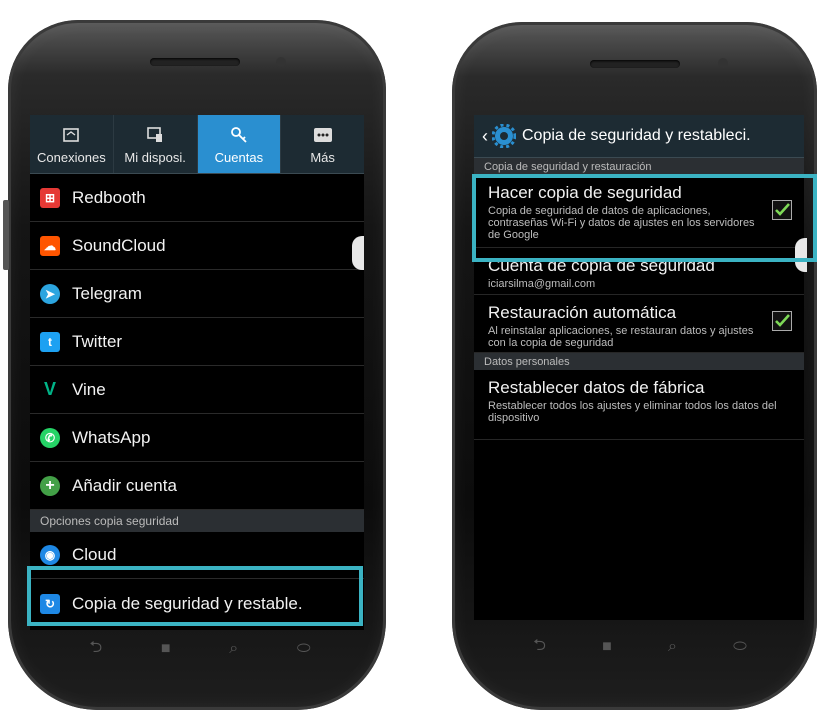 Image resolution: width=817 pixels, height=710 pixels. What do you see at coordinates (71, 135) in the screenshot?
I see `box-icon` at bounding box center [71, 135].